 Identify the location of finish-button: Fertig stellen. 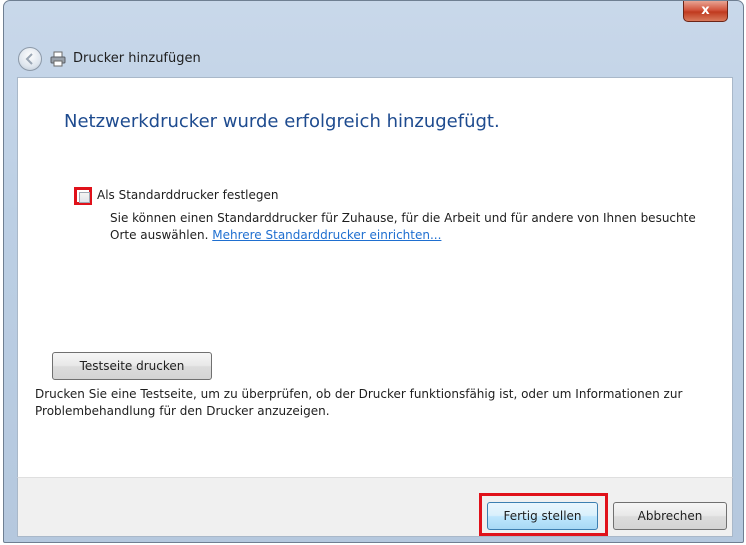
(542, 516).